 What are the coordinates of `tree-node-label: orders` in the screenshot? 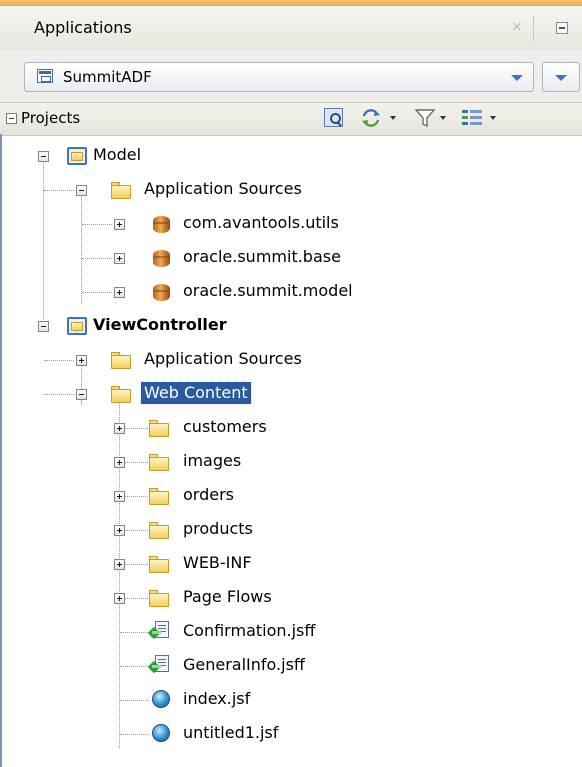 It's located at (208, 494).